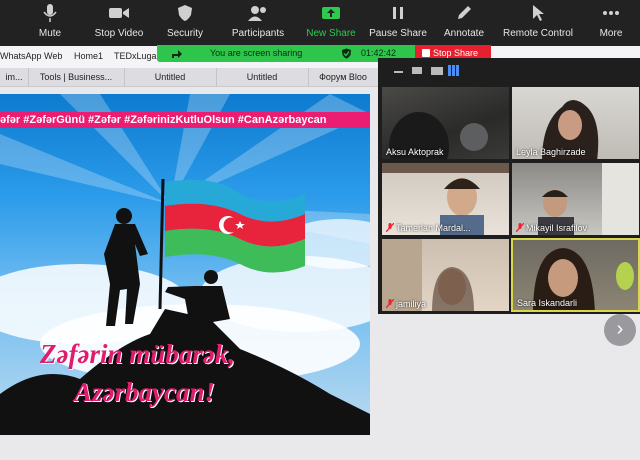 The width and height of the screenshot is (640, 460). I want to click on shield-icon, so click(185, 15).